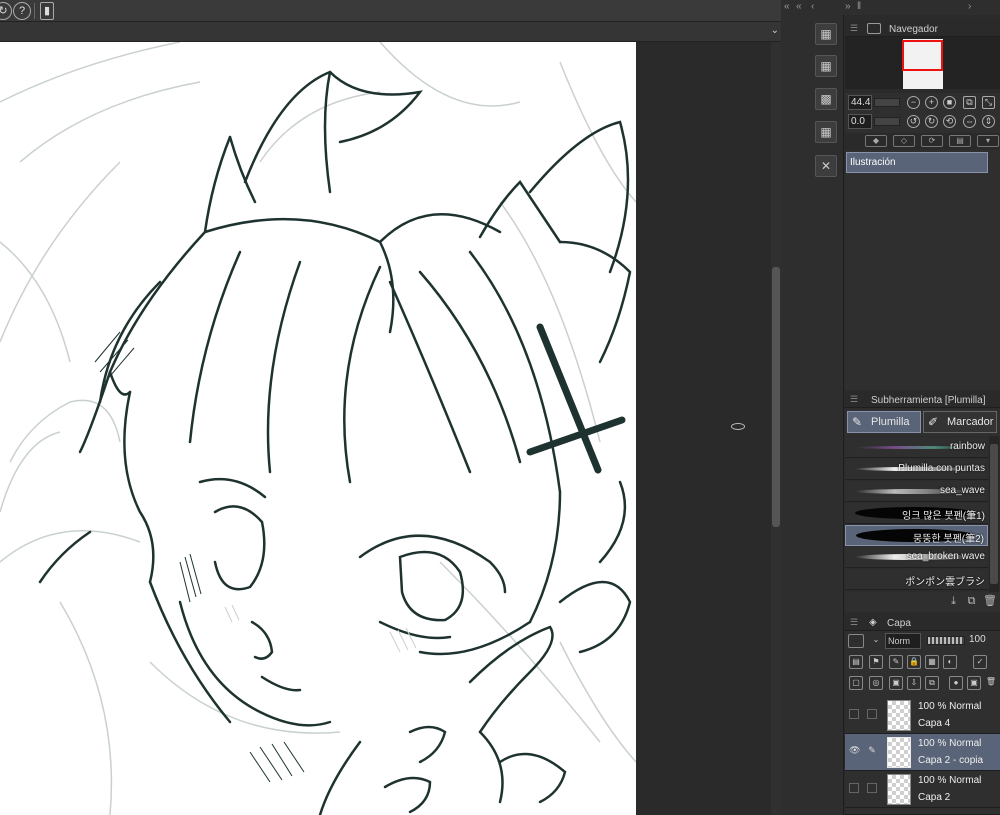  Describe the element at coordinates (969, 121) in the screenshot. I see `flip-horizontal-icon: ⇔` at that location.